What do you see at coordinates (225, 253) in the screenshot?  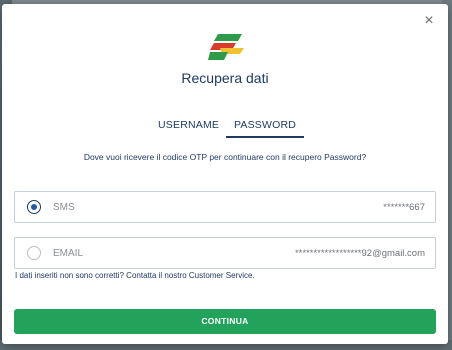 I see `option-email: EMAIL ******************92@gmail.com` at bounding box center [225, 253].